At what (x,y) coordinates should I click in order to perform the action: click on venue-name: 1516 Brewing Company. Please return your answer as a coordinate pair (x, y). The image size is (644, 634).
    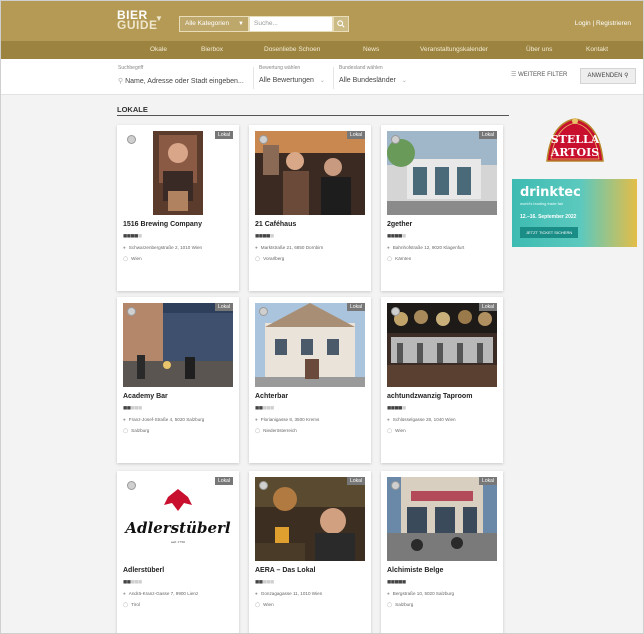
    Looking at the image, I should click on (162, 224).